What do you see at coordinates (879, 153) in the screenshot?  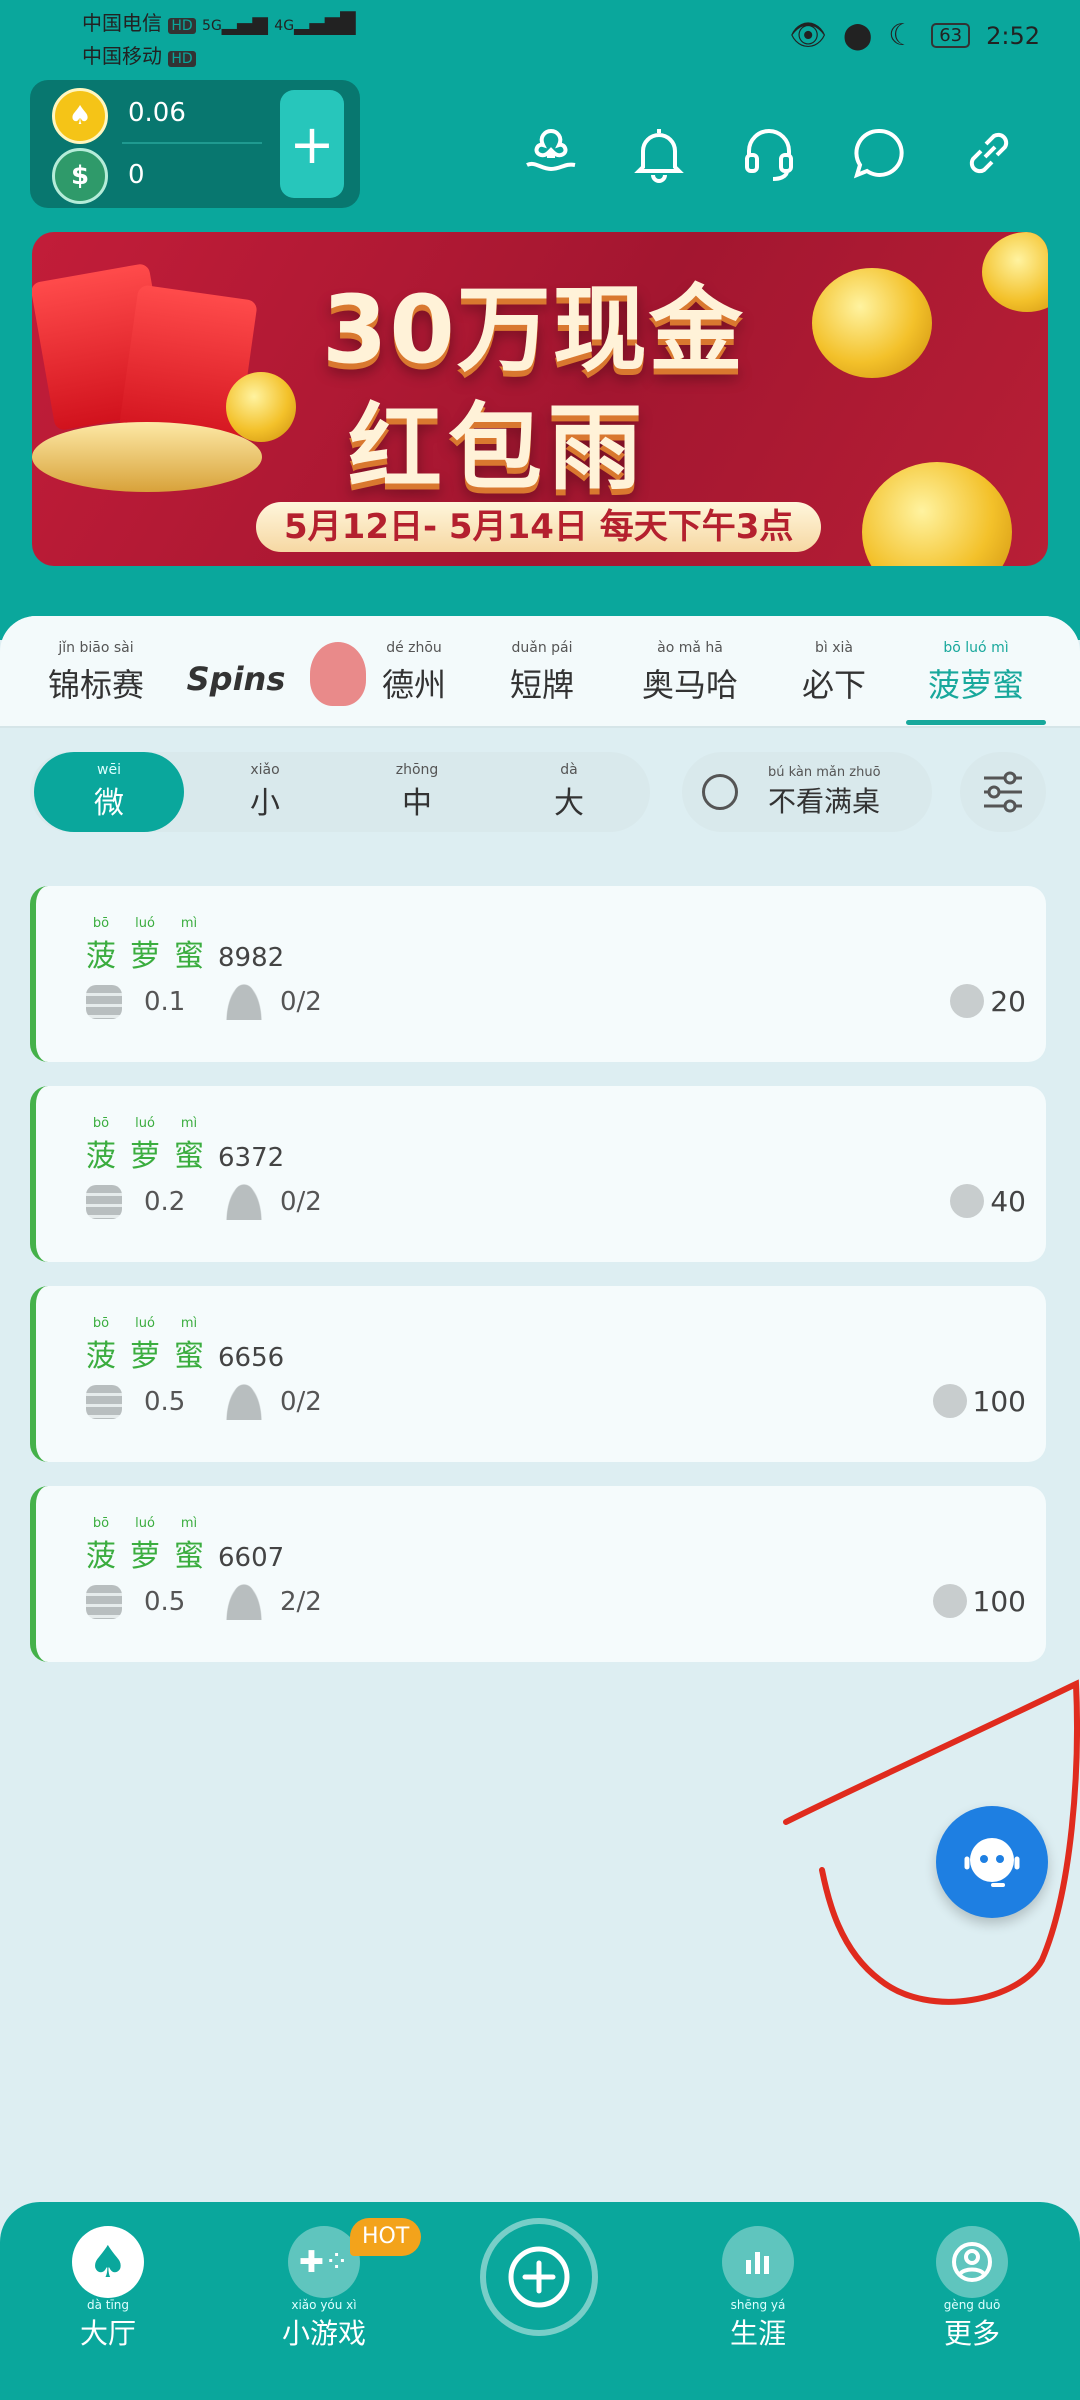 I see `chat-icon` at bounding box center [879, 153].